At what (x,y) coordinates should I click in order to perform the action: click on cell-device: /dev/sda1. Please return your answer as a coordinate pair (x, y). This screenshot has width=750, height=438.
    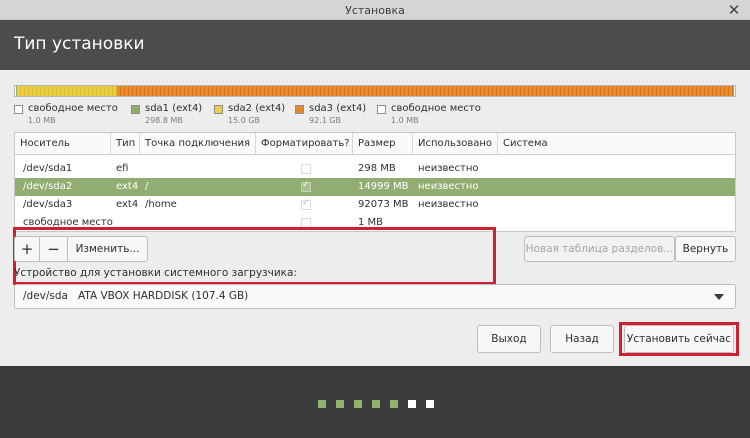
    Looking at the image, I should click on (48, 168).